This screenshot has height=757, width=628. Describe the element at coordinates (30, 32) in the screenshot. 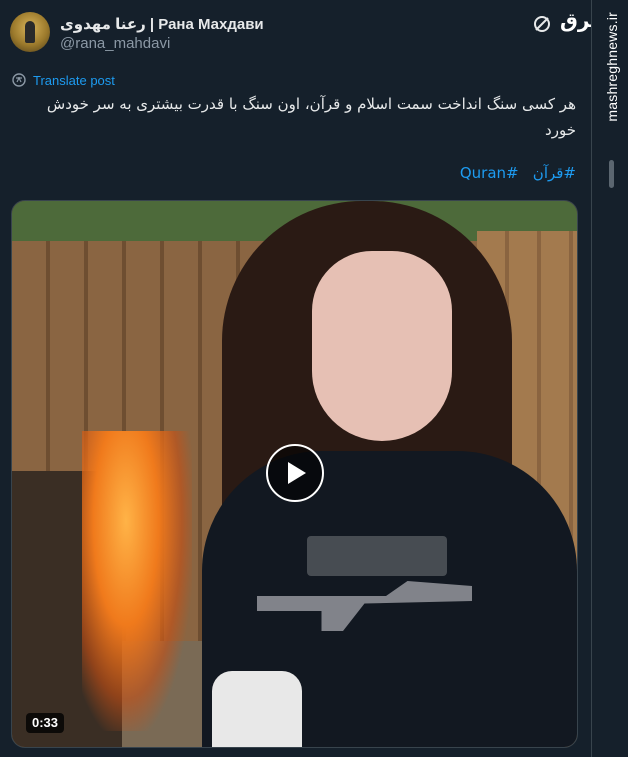

I see `avatar` at that location.